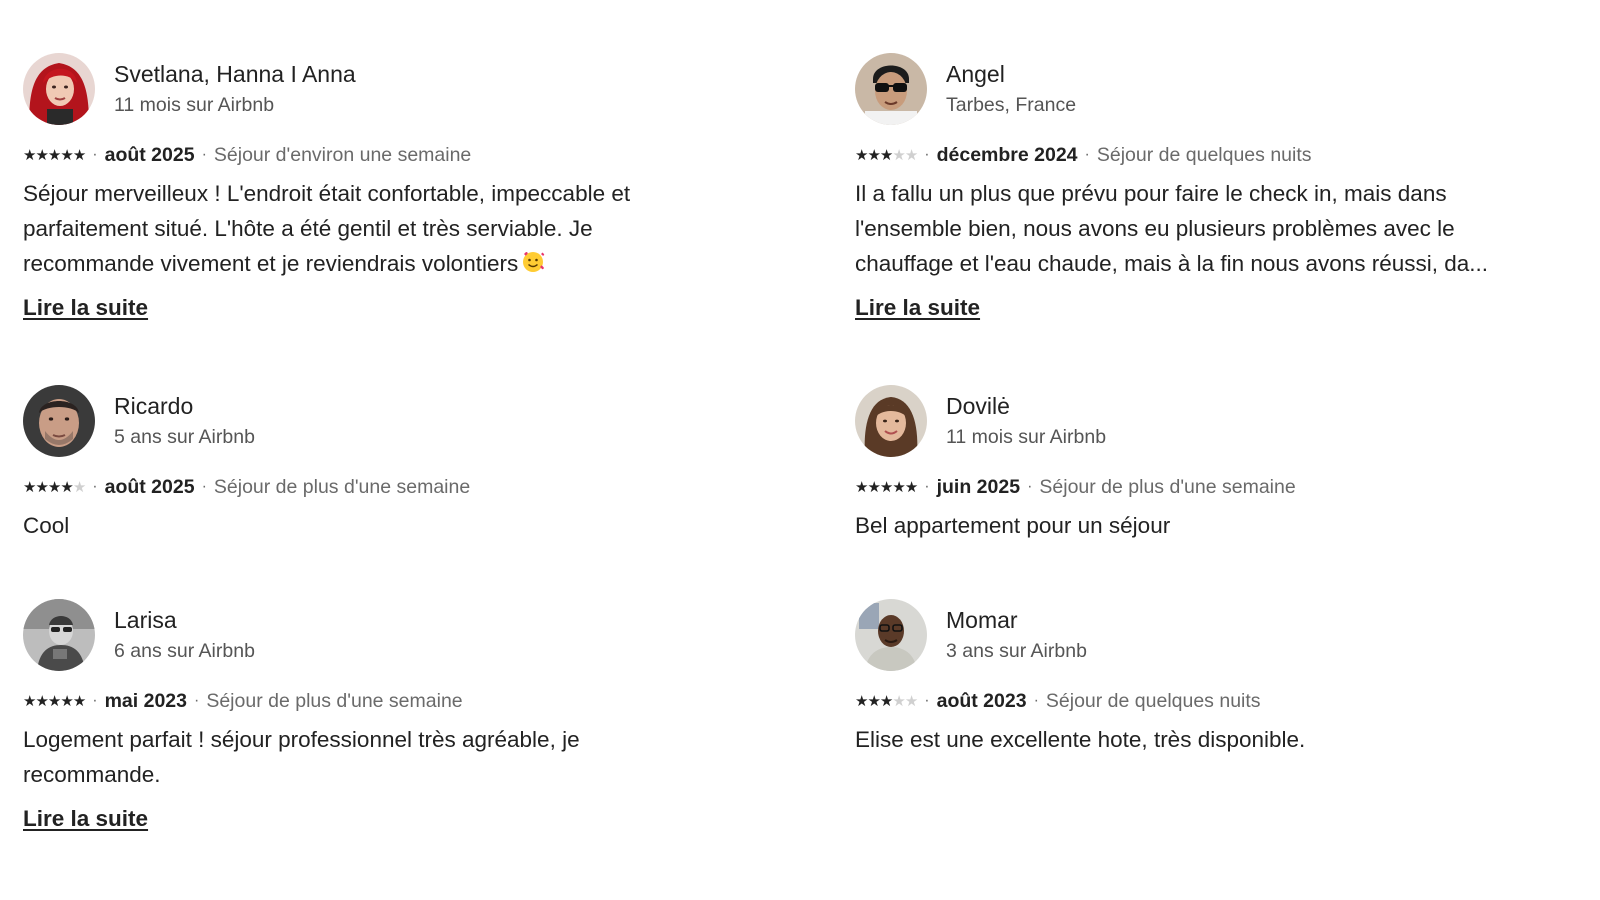  I want to click on review-date: août 2023, so click(981, 700).